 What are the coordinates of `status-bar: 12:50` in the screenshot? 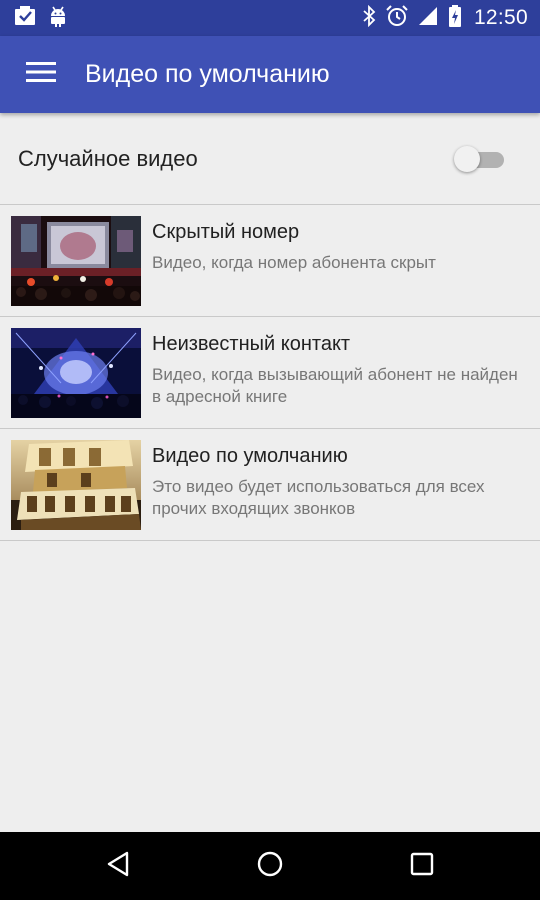 It's located at (270, 18).